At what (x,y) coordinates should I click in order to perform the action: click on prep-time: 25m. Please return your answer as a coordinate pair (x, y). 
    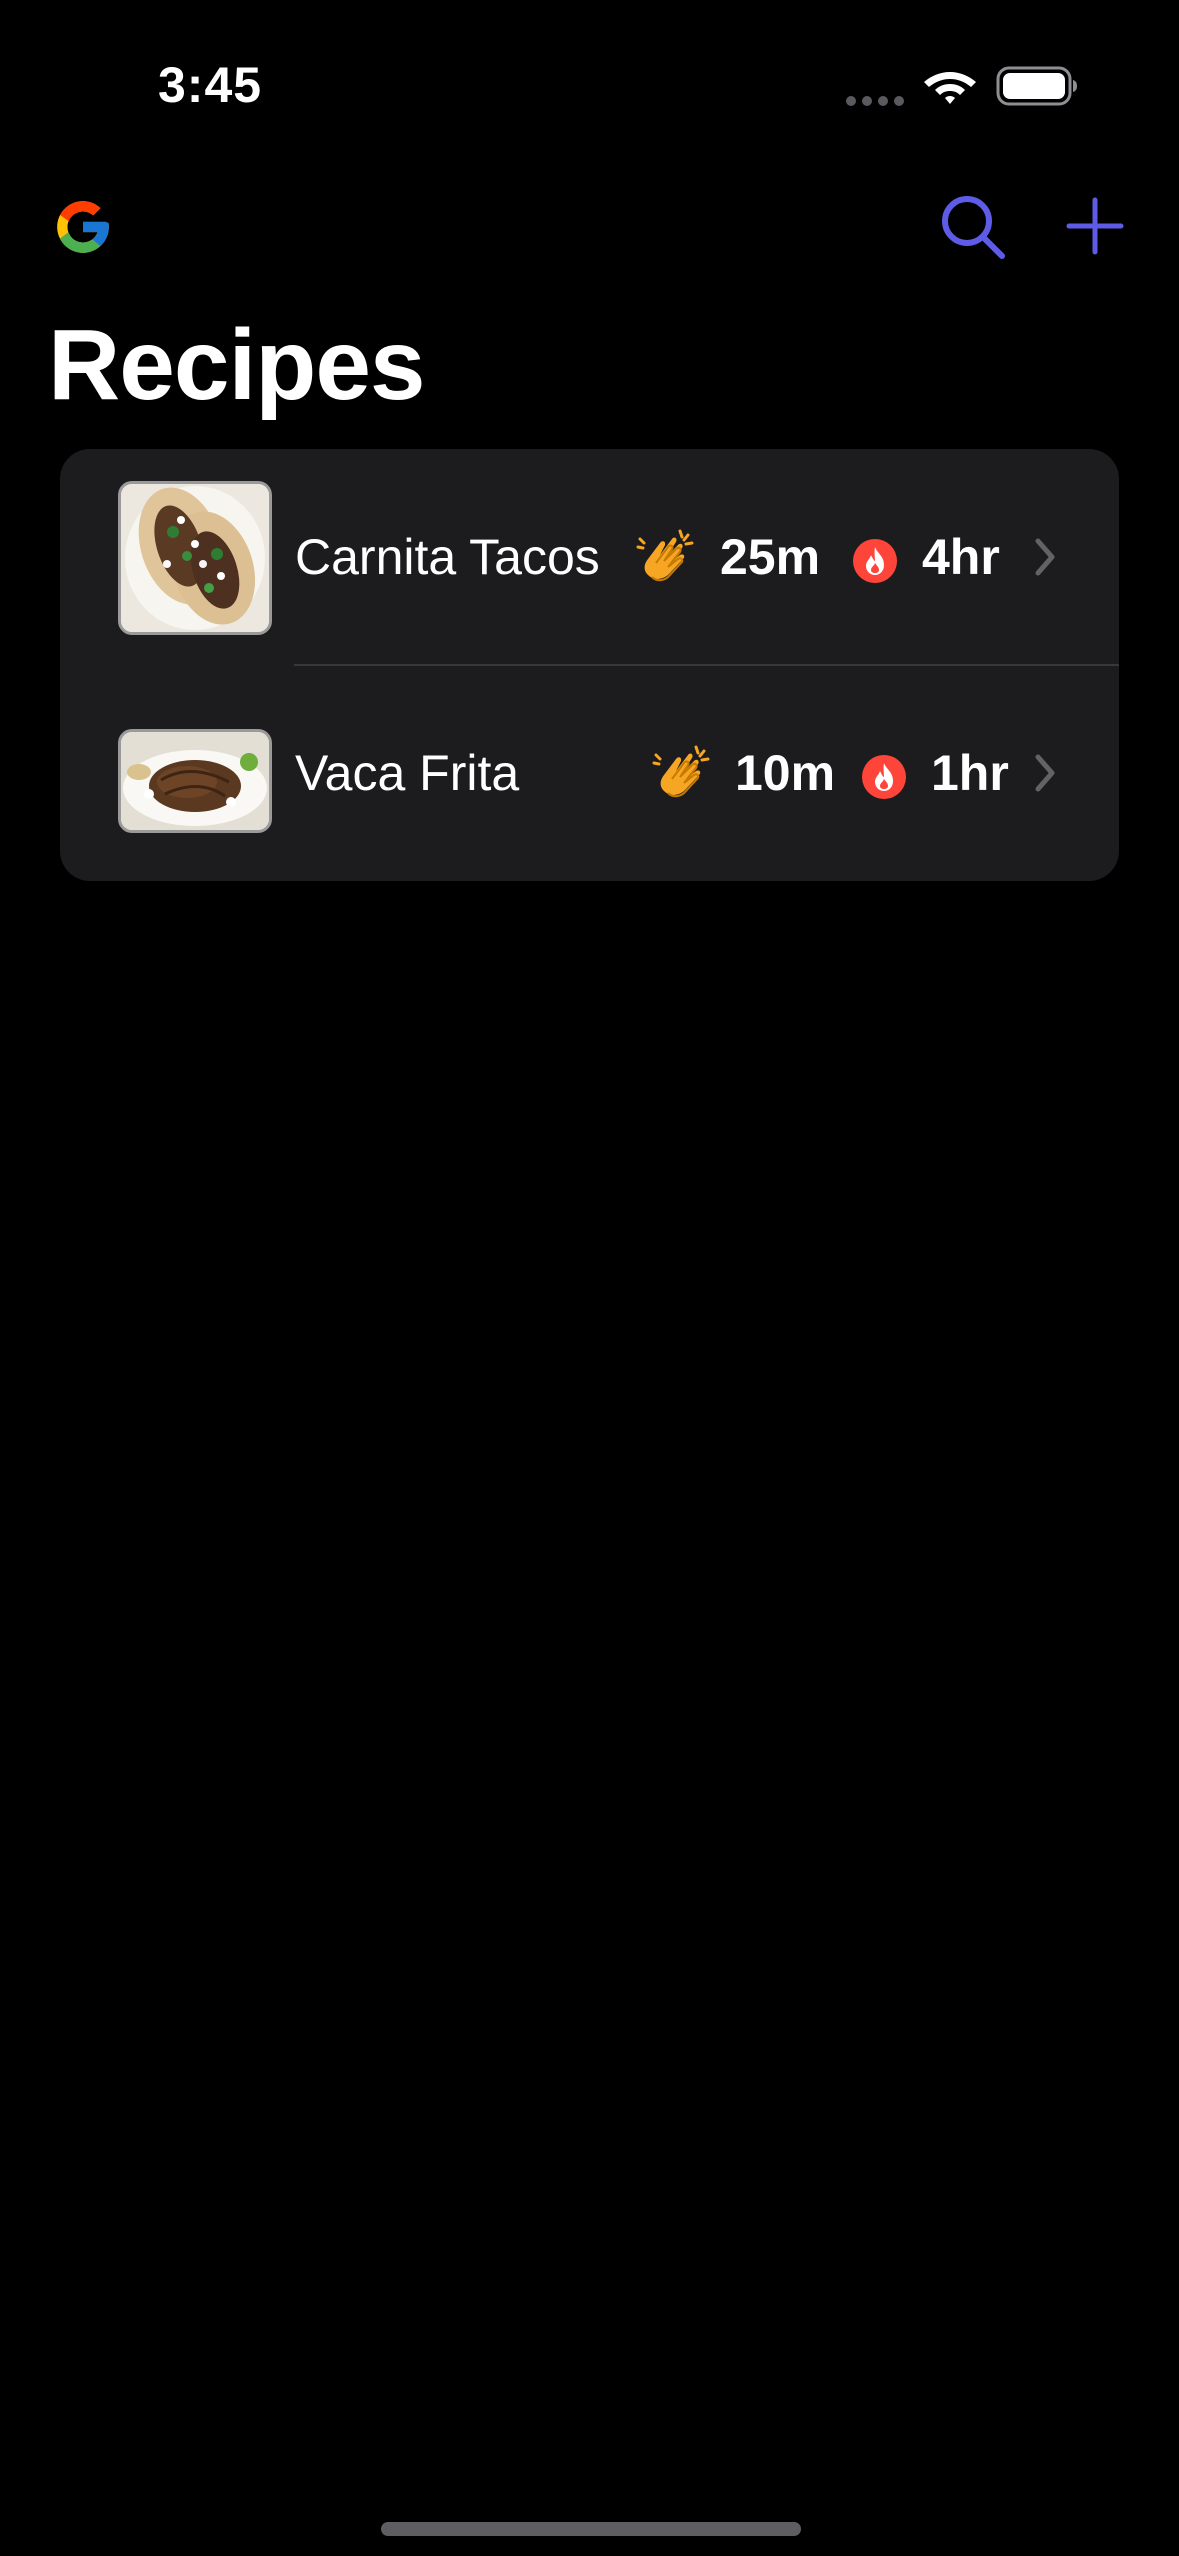
    Looking at the image, I should click on (770, 557).